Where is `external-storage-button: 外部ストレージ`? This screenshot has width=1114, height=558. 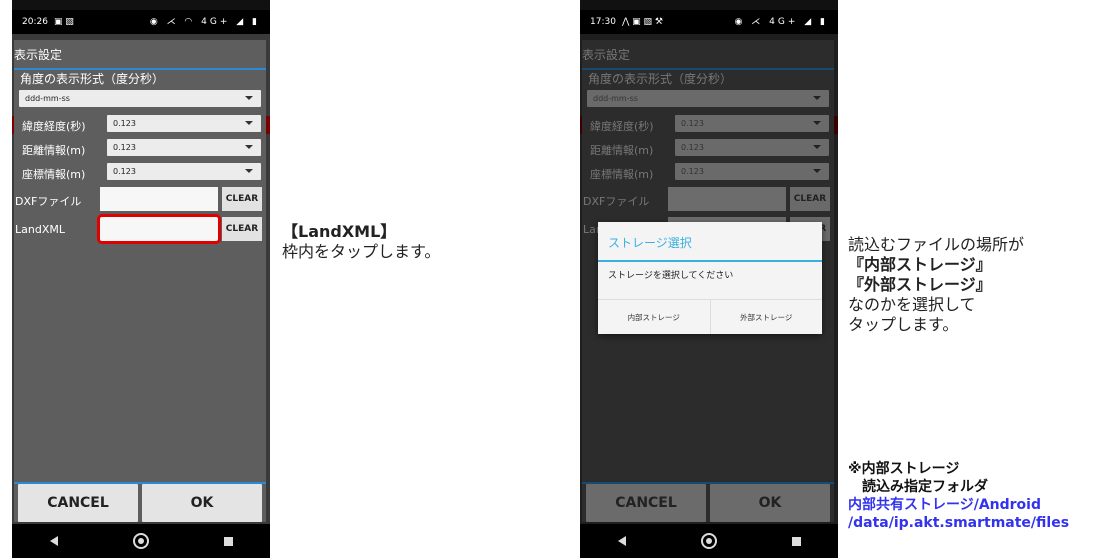
external-storage-button: 外部ストレージ is located at coordinates (766, 317).